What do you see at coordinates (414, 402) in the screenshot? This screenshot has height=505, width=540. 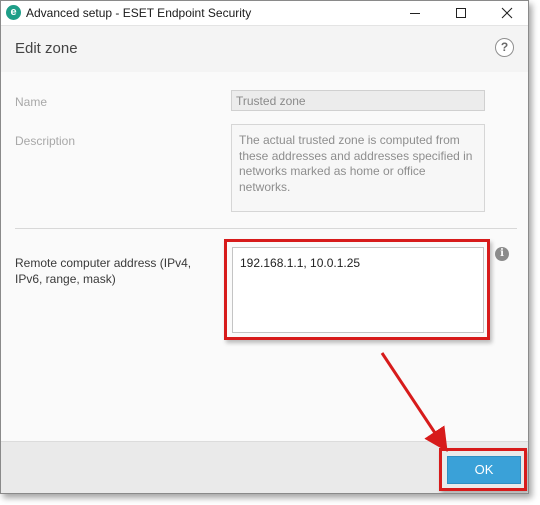 I see `annotation-arrow` at bounding box center [414, 402].